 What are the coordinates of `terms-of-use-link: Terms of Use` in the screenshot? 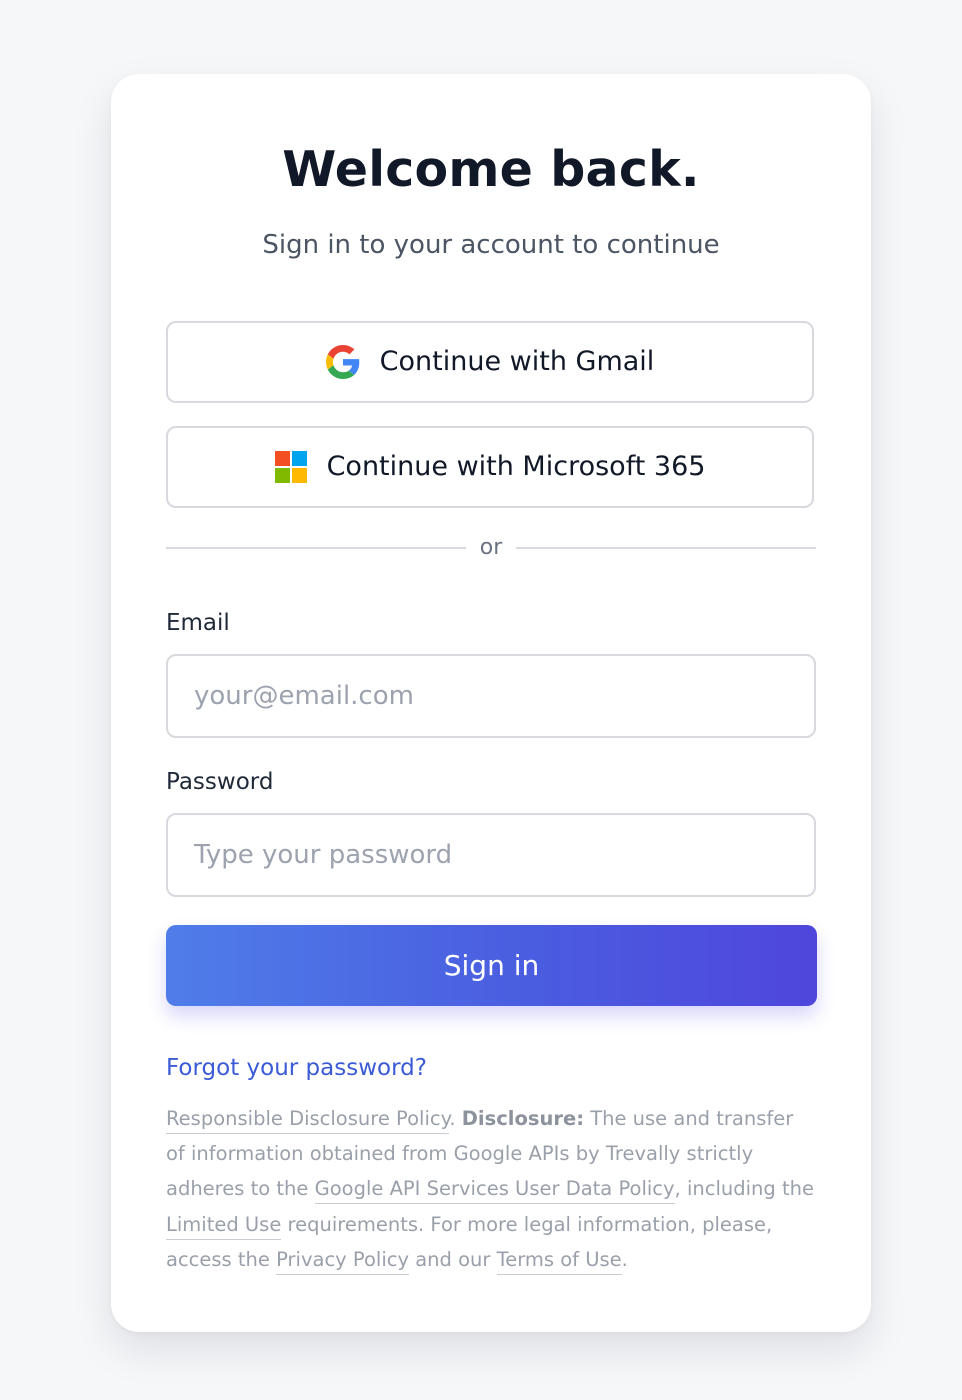 It's located at (559, 1261).